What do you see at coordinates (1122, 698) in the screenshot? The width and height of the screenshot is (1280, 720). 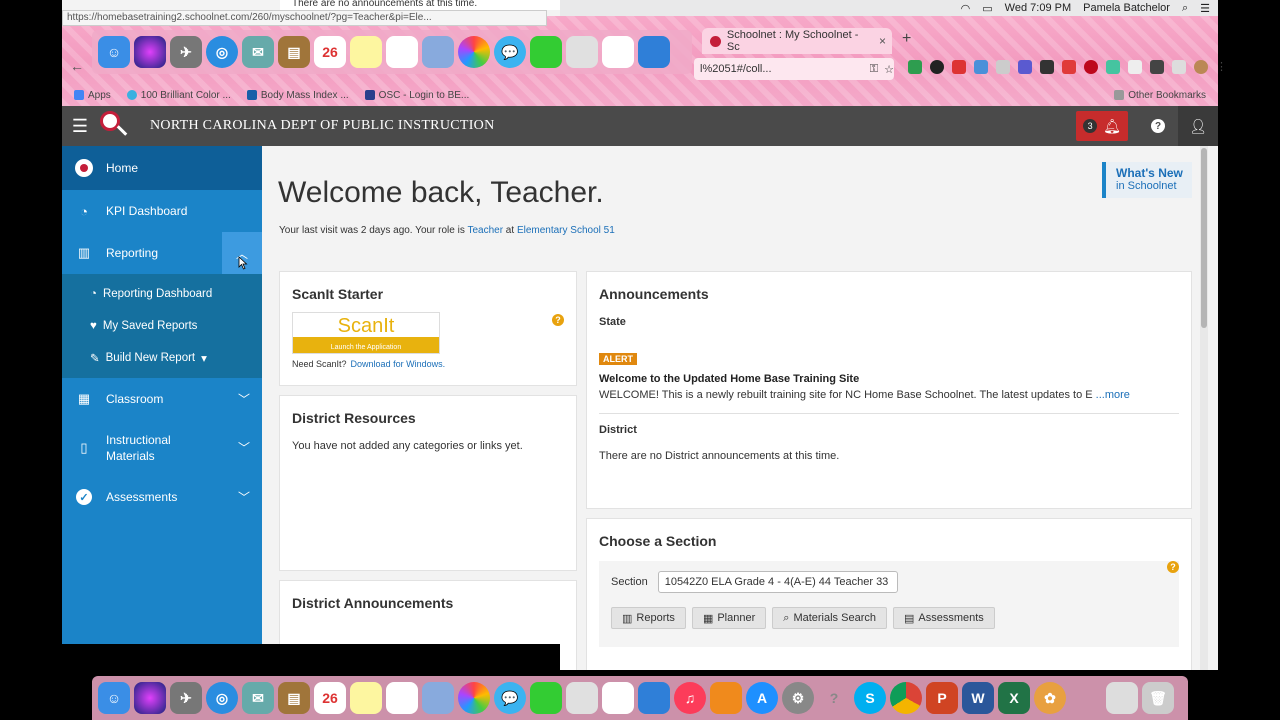 I see `downloads-icon` at bounding box center [1122, 698].